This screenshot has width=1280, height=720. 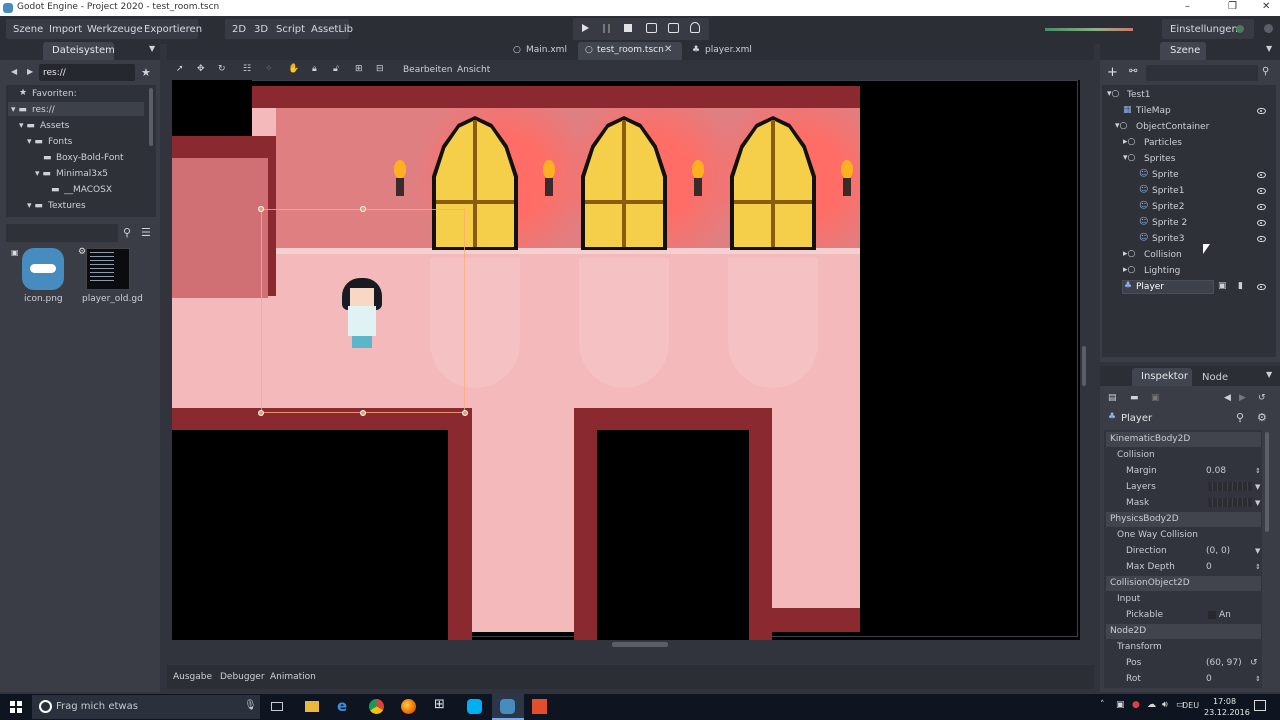 What do you see at coordinates (180, 69) in the screenshot?
I see `select-tool-icon: ➚` at bounding box center [180, 69].